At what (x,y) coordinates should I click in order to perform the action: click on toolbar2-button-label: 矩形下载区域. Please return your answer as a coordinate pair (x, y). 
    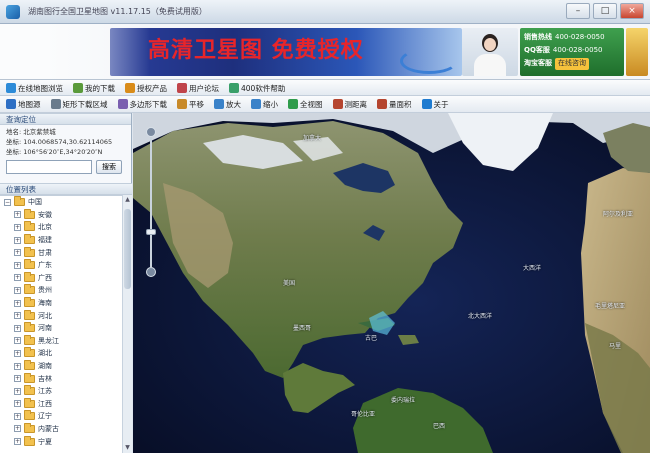
    Looking at the image, I should click on (85, 104).